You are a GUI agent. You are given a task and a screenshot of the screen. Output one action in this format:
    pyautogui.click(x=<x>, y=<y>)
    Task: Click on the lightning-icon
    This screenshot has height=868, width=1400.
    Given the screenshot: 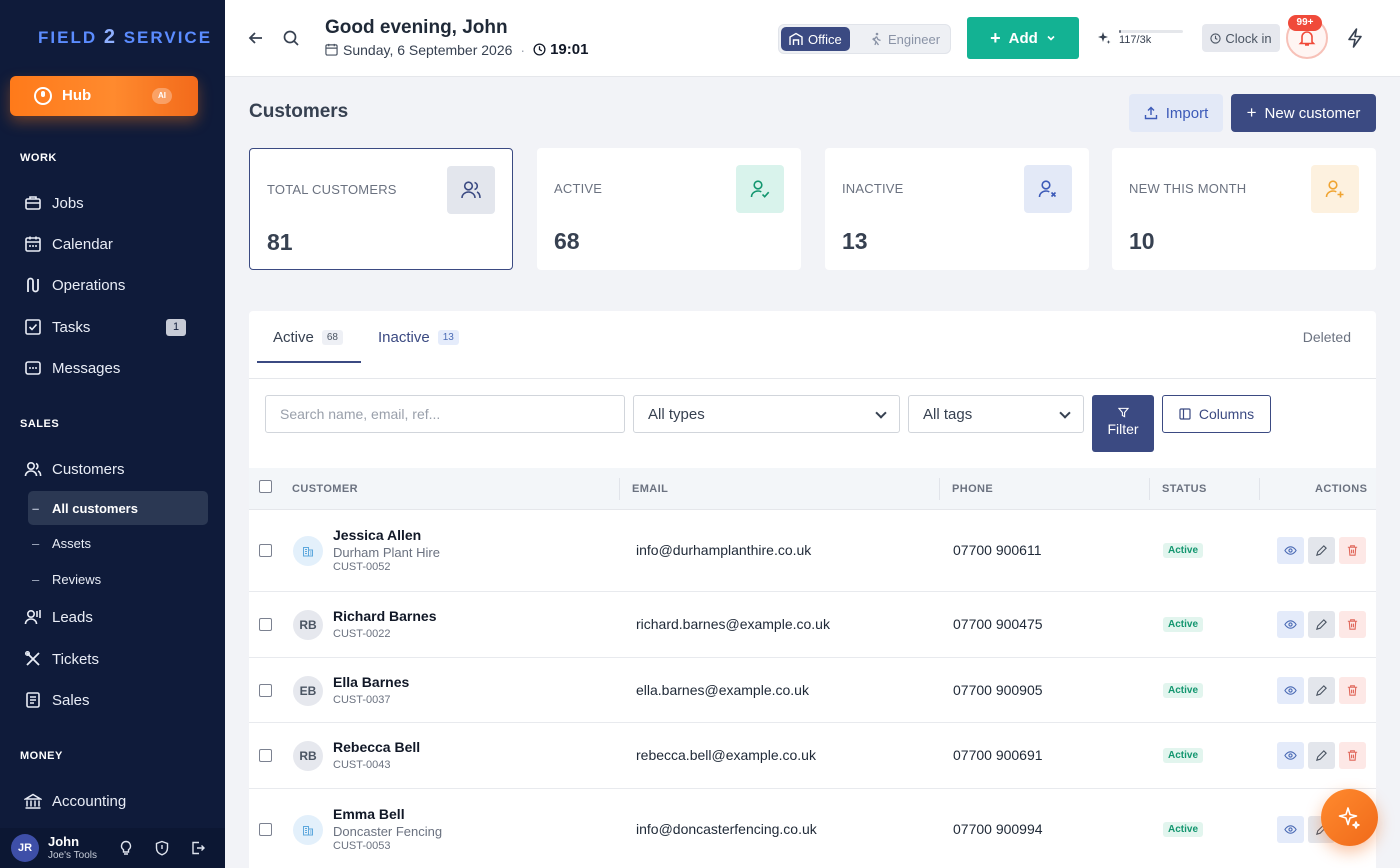 What is the action you would take?
    pyautogui.click(x=1355, y=38)
    